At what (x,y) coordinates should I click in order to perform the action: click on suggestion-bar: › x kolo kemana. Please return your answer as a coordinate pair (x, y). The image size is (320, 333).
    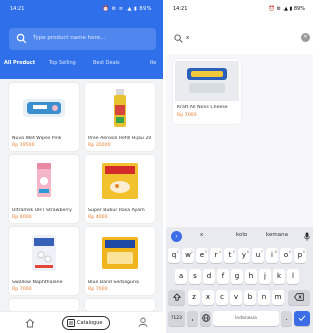
    Looking at the image, I should click on (239, 236).